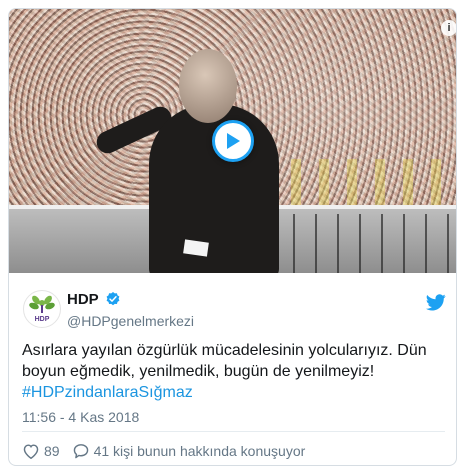 This screenshot has width=465, height=475. What do you see at coordinates (52, 451) in the screenshot?
I see `like-count: 89` at bounding box center [52, 451].